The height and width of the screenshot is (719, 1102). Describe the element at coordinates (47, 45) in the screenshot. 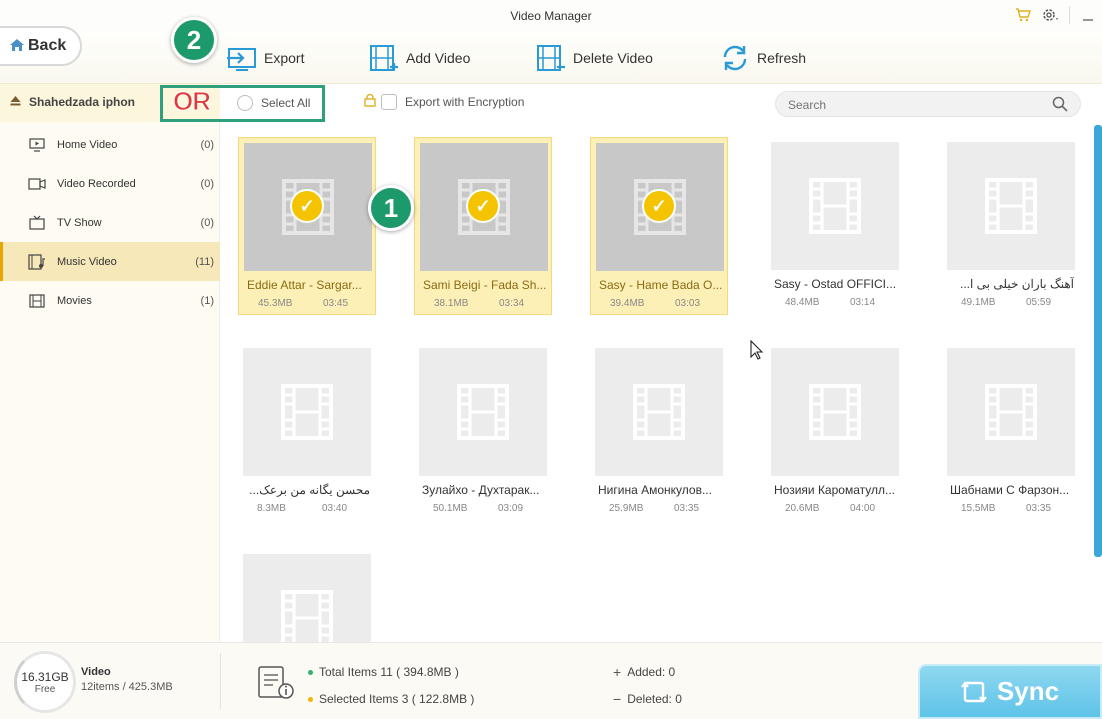

I see `back-label: Back` at that location.